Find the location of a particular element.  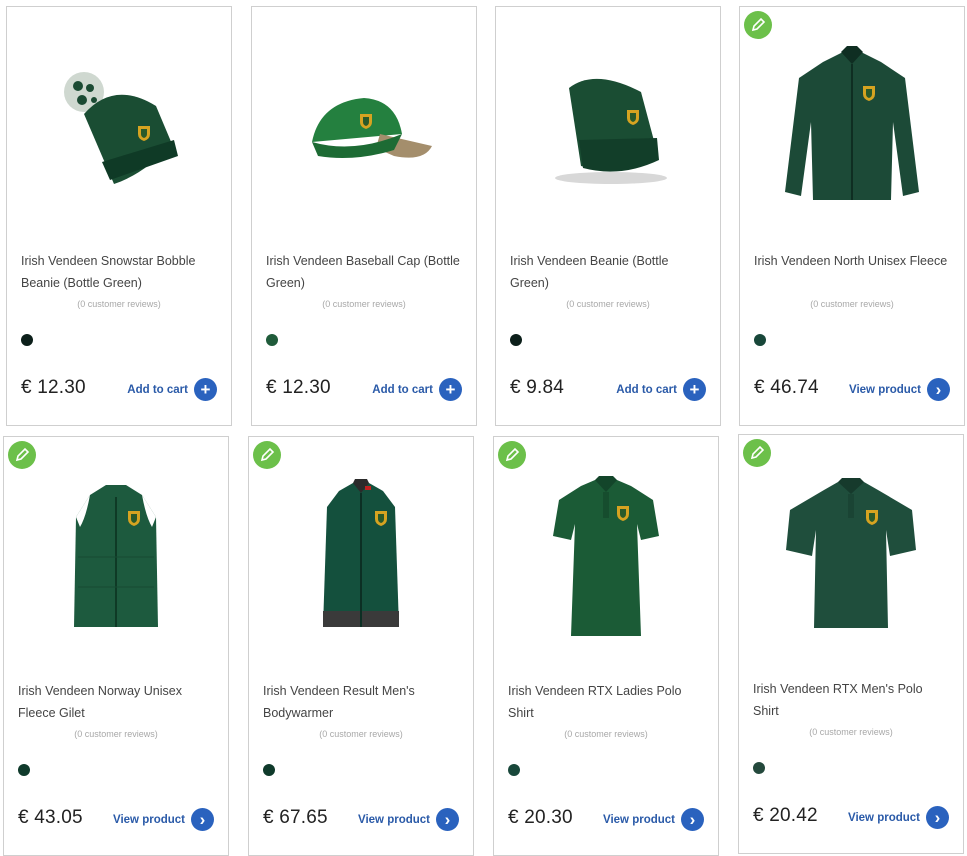

product-price: € 43.05 is located at coordinates (50, 817).